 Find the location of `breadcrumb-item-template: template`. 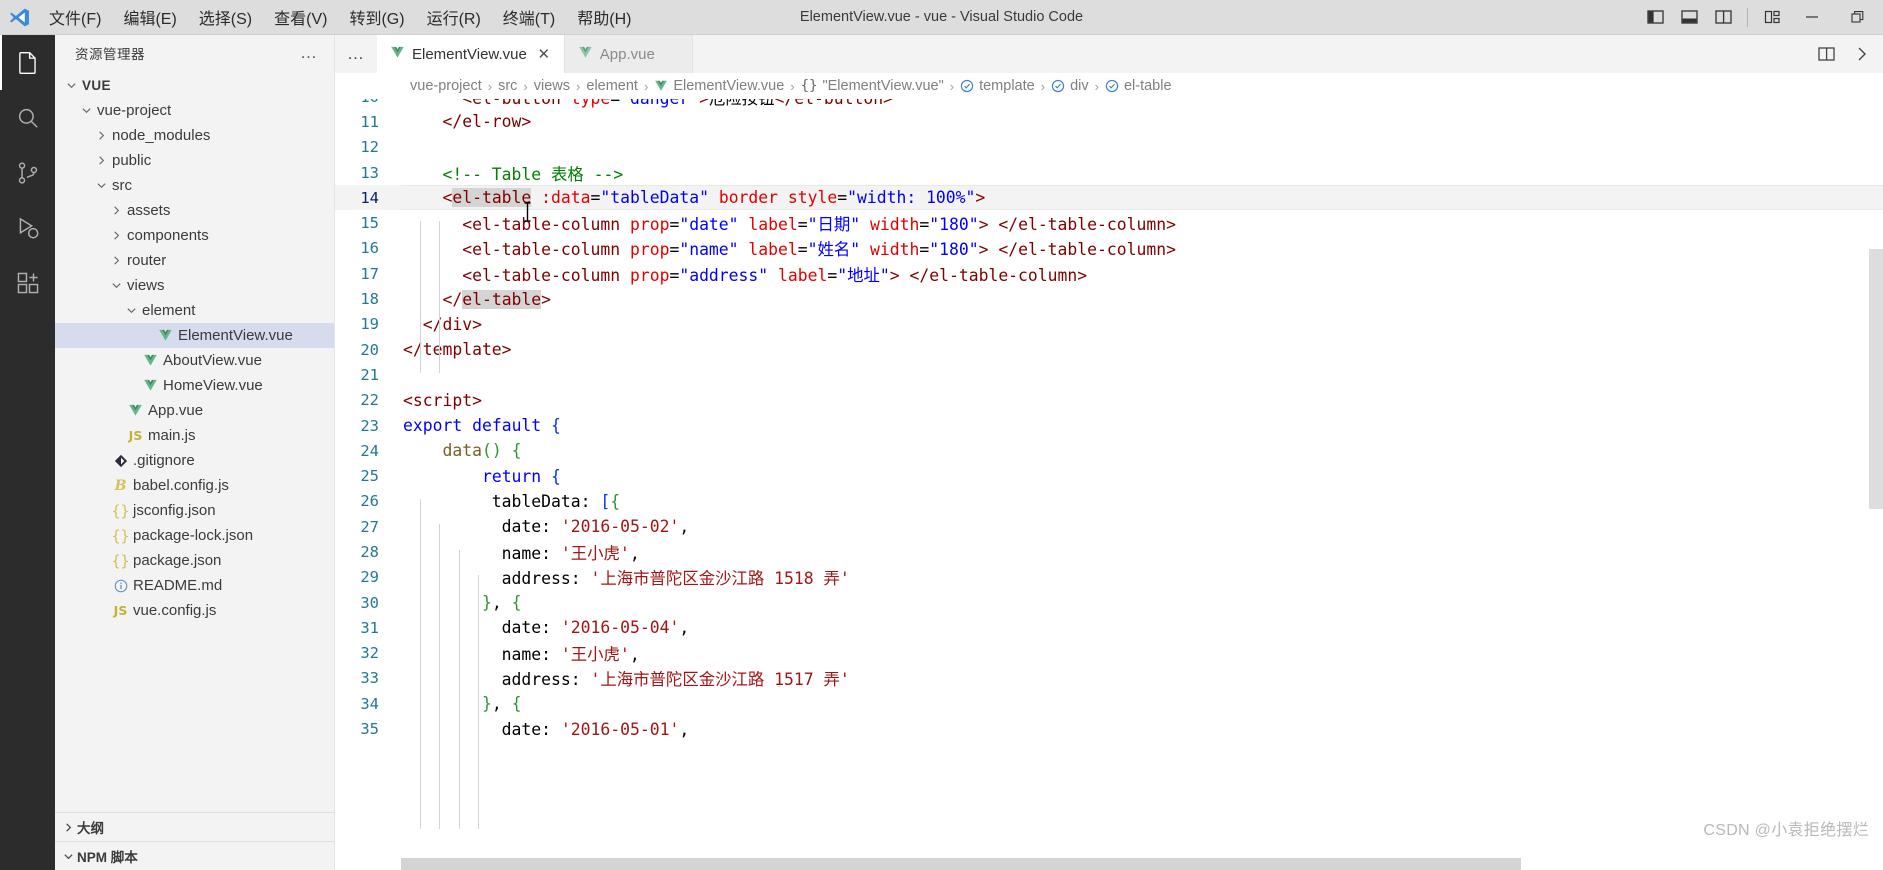

breadcrumb-item-template: template is located at coordinates (997, 86).